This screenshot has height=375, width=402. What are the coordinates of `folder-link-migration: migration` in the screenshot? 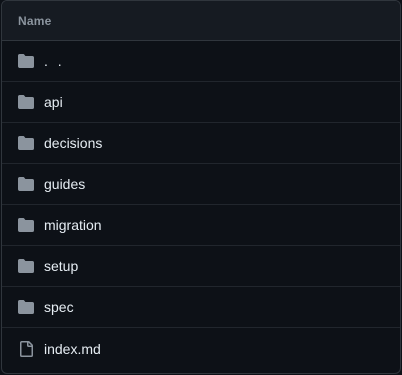 It's located at (73, 225).